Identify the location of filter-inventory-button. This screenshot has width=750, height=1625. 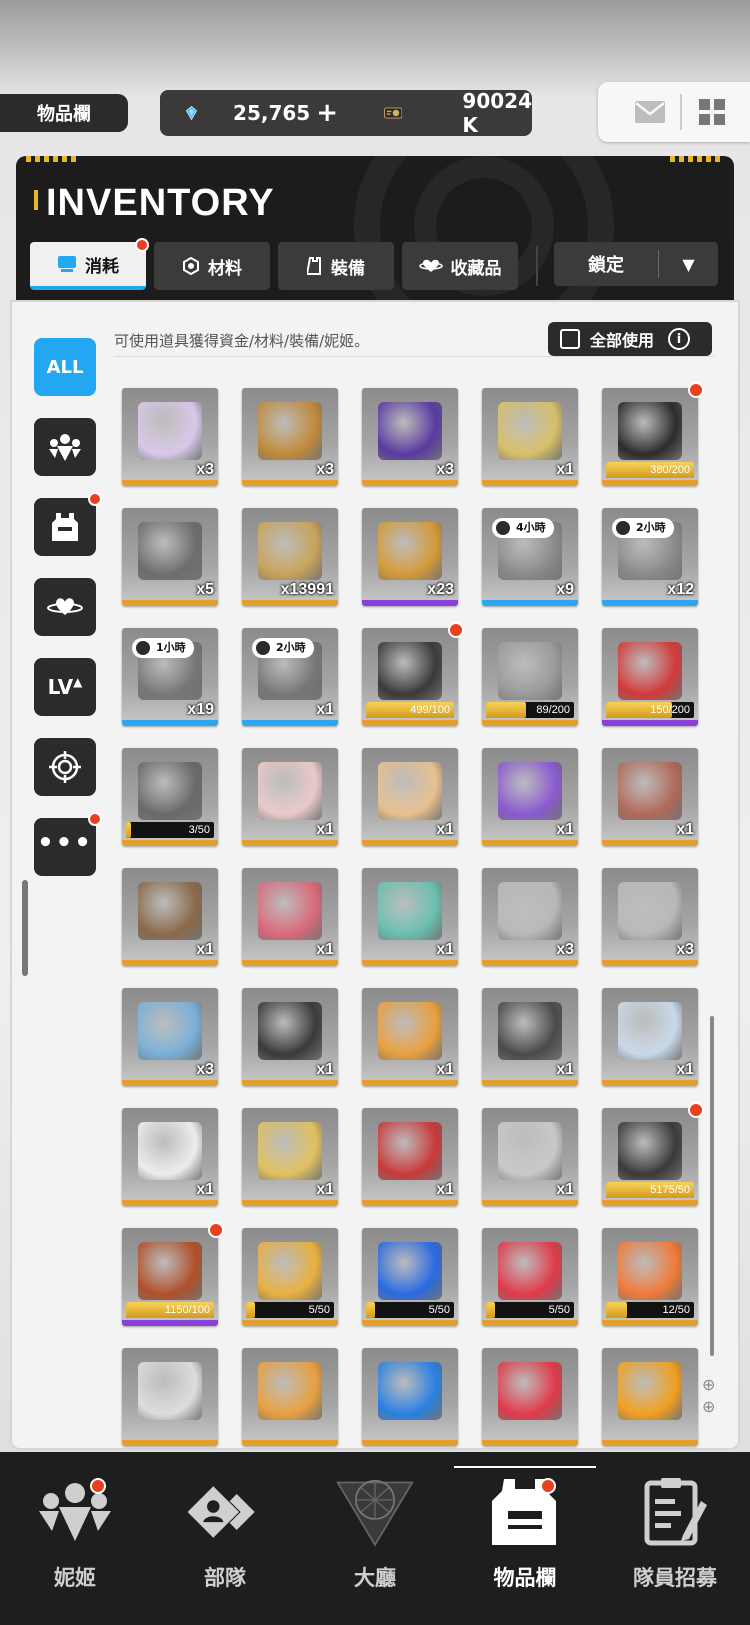
(68, 524).